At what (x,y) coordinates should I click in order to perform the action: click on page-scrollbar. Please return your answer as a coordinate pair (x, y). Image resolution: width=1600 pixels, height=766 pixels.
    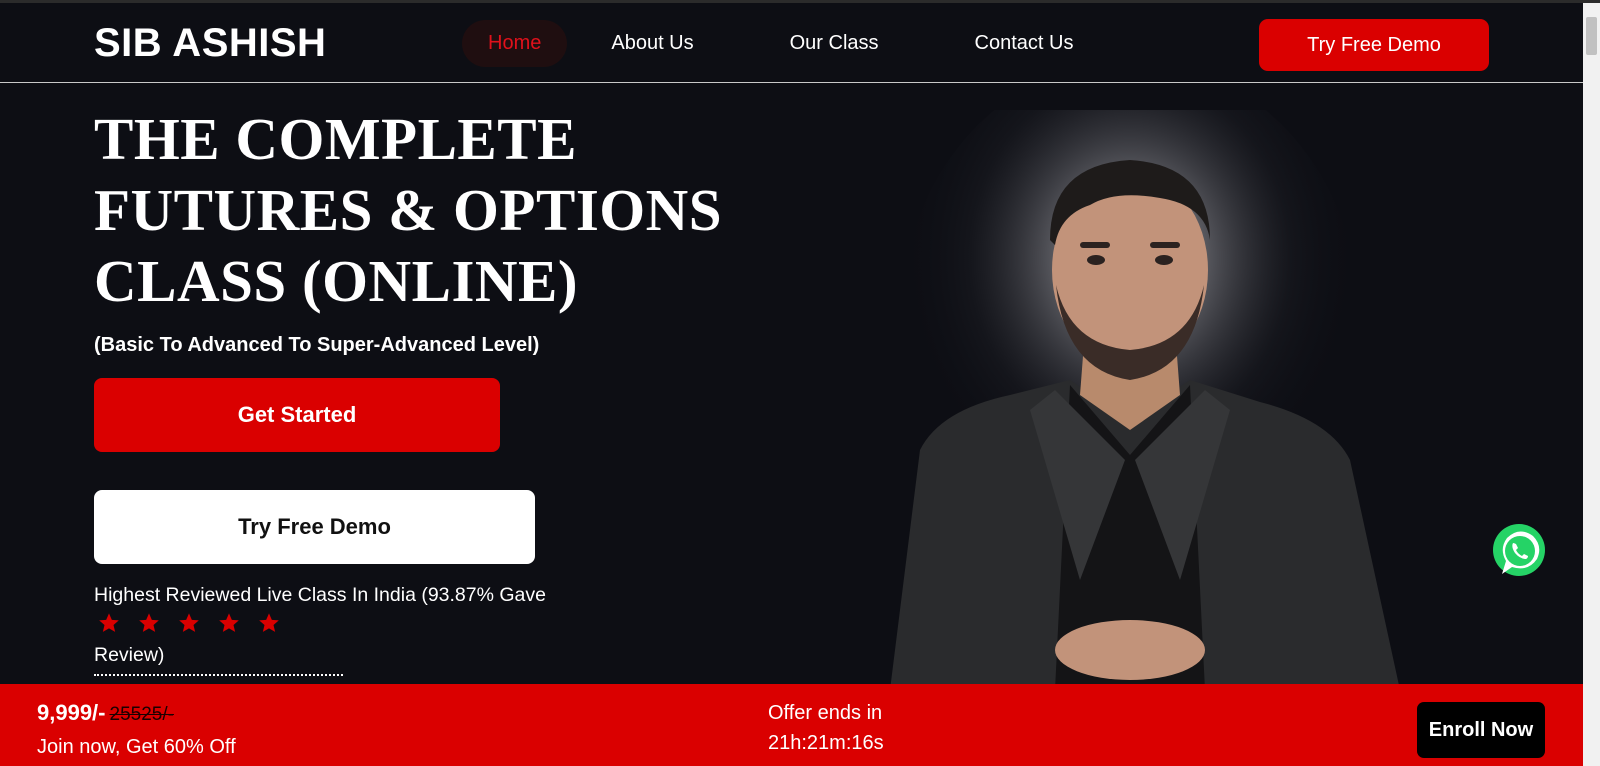
    Looking at the image, I should click on (1591, 384).